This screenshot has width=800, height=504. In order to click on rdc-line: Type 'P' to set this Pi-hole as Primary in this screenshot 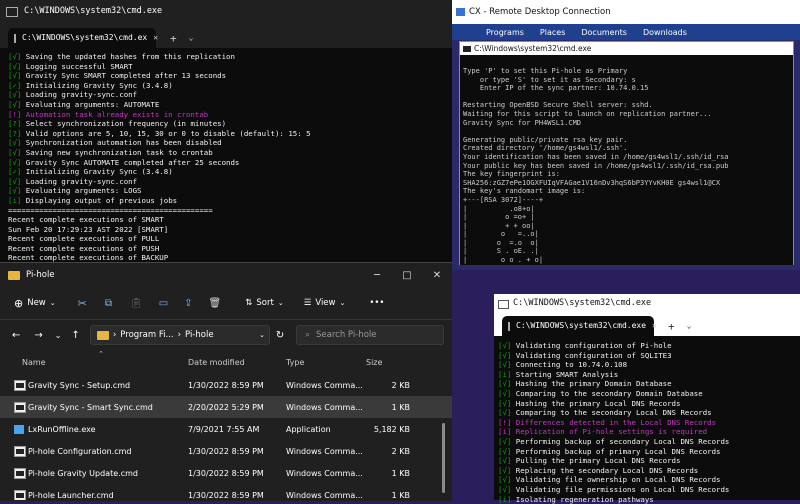, I will do `click(628, 71)`.